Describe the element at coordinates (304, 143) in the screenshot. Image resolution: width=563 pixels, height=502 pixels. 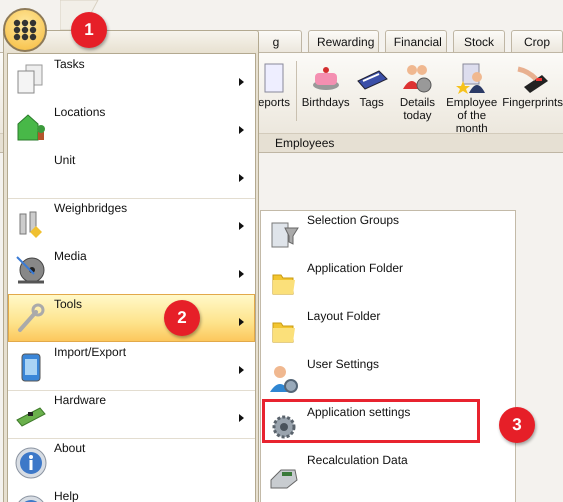
I see `group-label: Employees` at that location.